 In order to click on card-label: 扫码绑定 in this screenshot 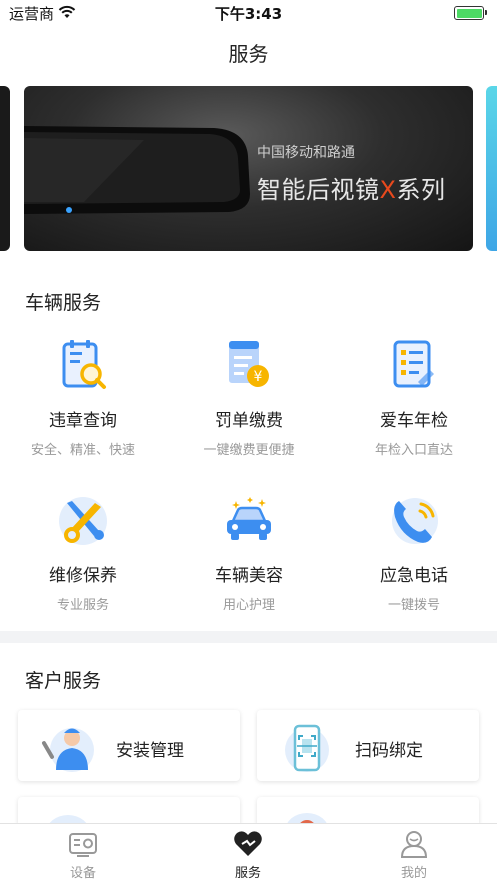, I will do `click(389, 751)`.